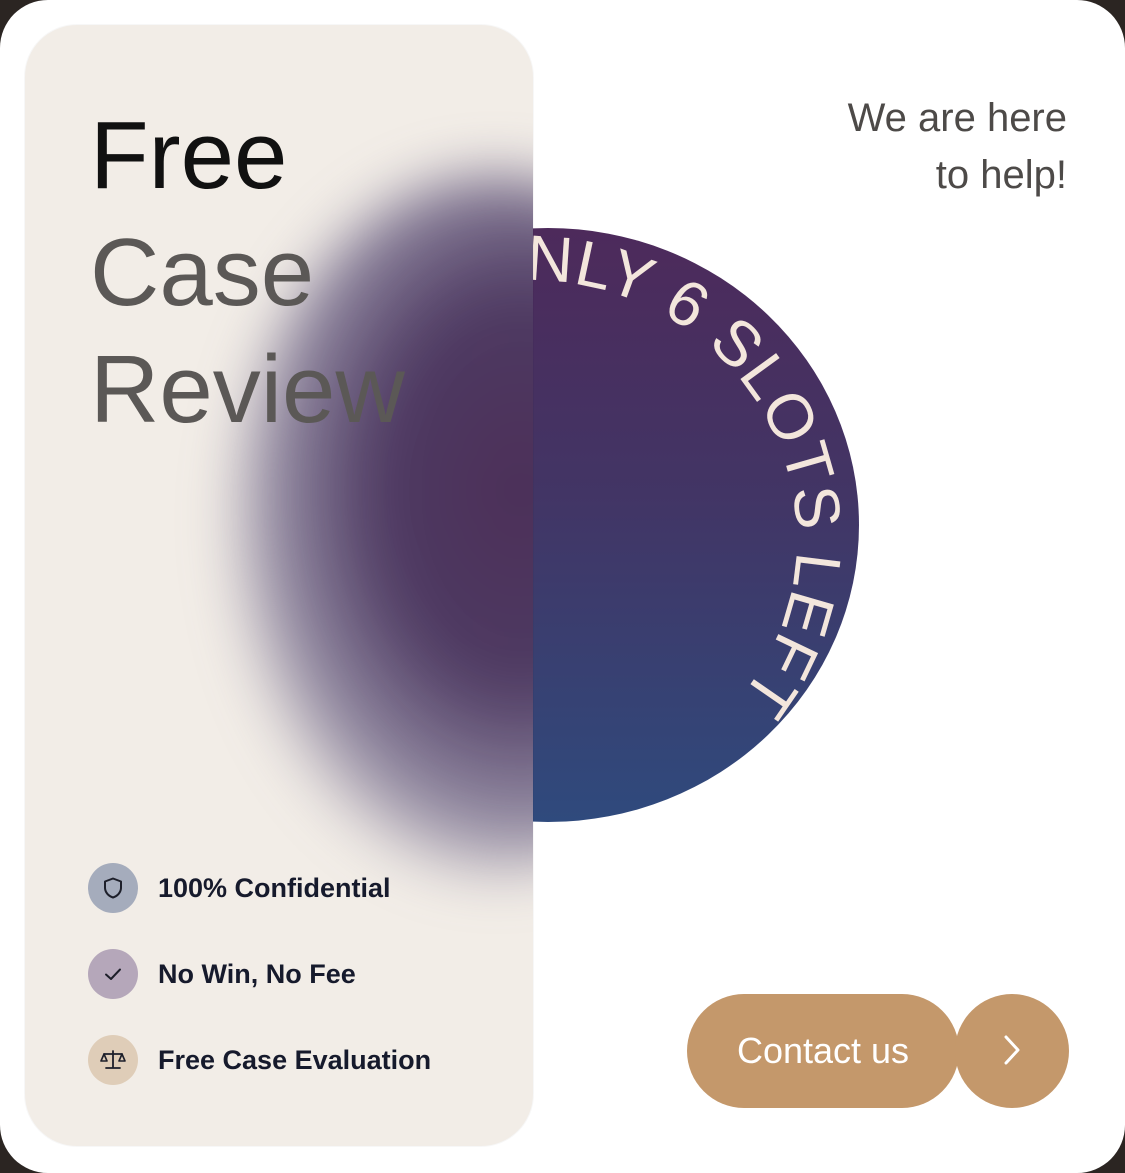 Image resolution: width=1125 pixels, height=1173 pixels. What do you see at coordinates (957, 118) in the screenshot?
I see `tagline-line1: We are here` at bounding box center [957, 118].